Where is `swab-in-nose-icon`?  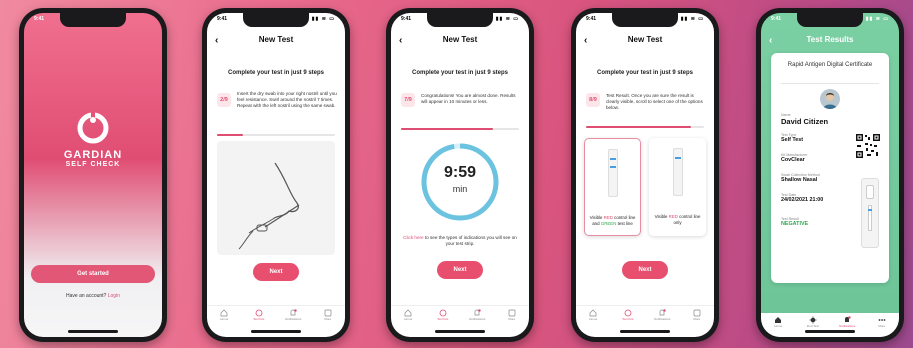
swab-in-nose-icon is located at coordinates (269, 206).